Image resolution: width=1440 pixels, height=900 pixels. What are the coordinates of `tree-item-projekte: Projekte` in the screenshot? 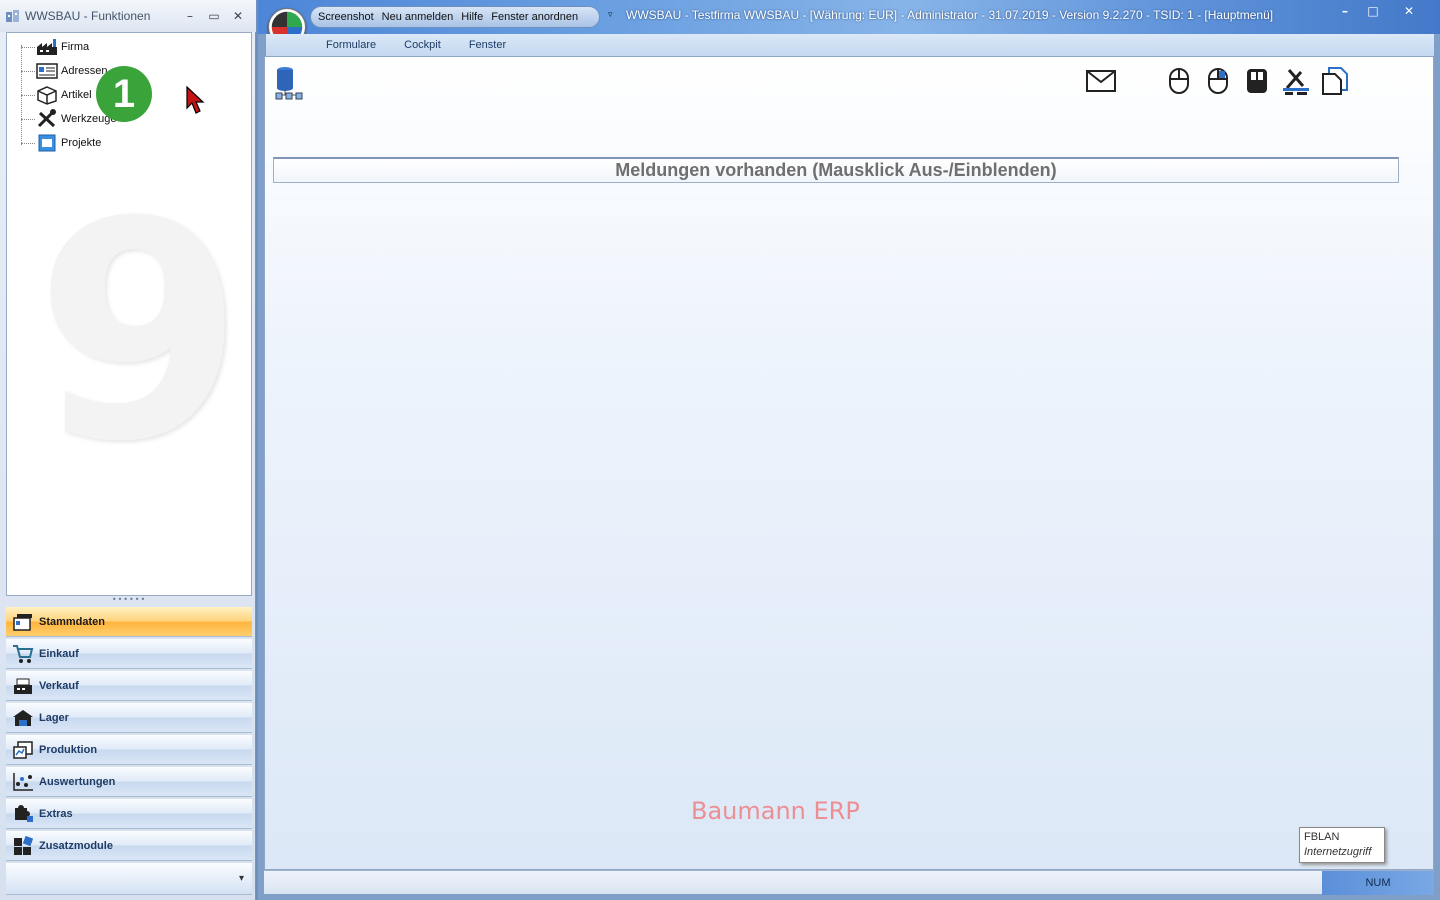 It's located at (61, 143).